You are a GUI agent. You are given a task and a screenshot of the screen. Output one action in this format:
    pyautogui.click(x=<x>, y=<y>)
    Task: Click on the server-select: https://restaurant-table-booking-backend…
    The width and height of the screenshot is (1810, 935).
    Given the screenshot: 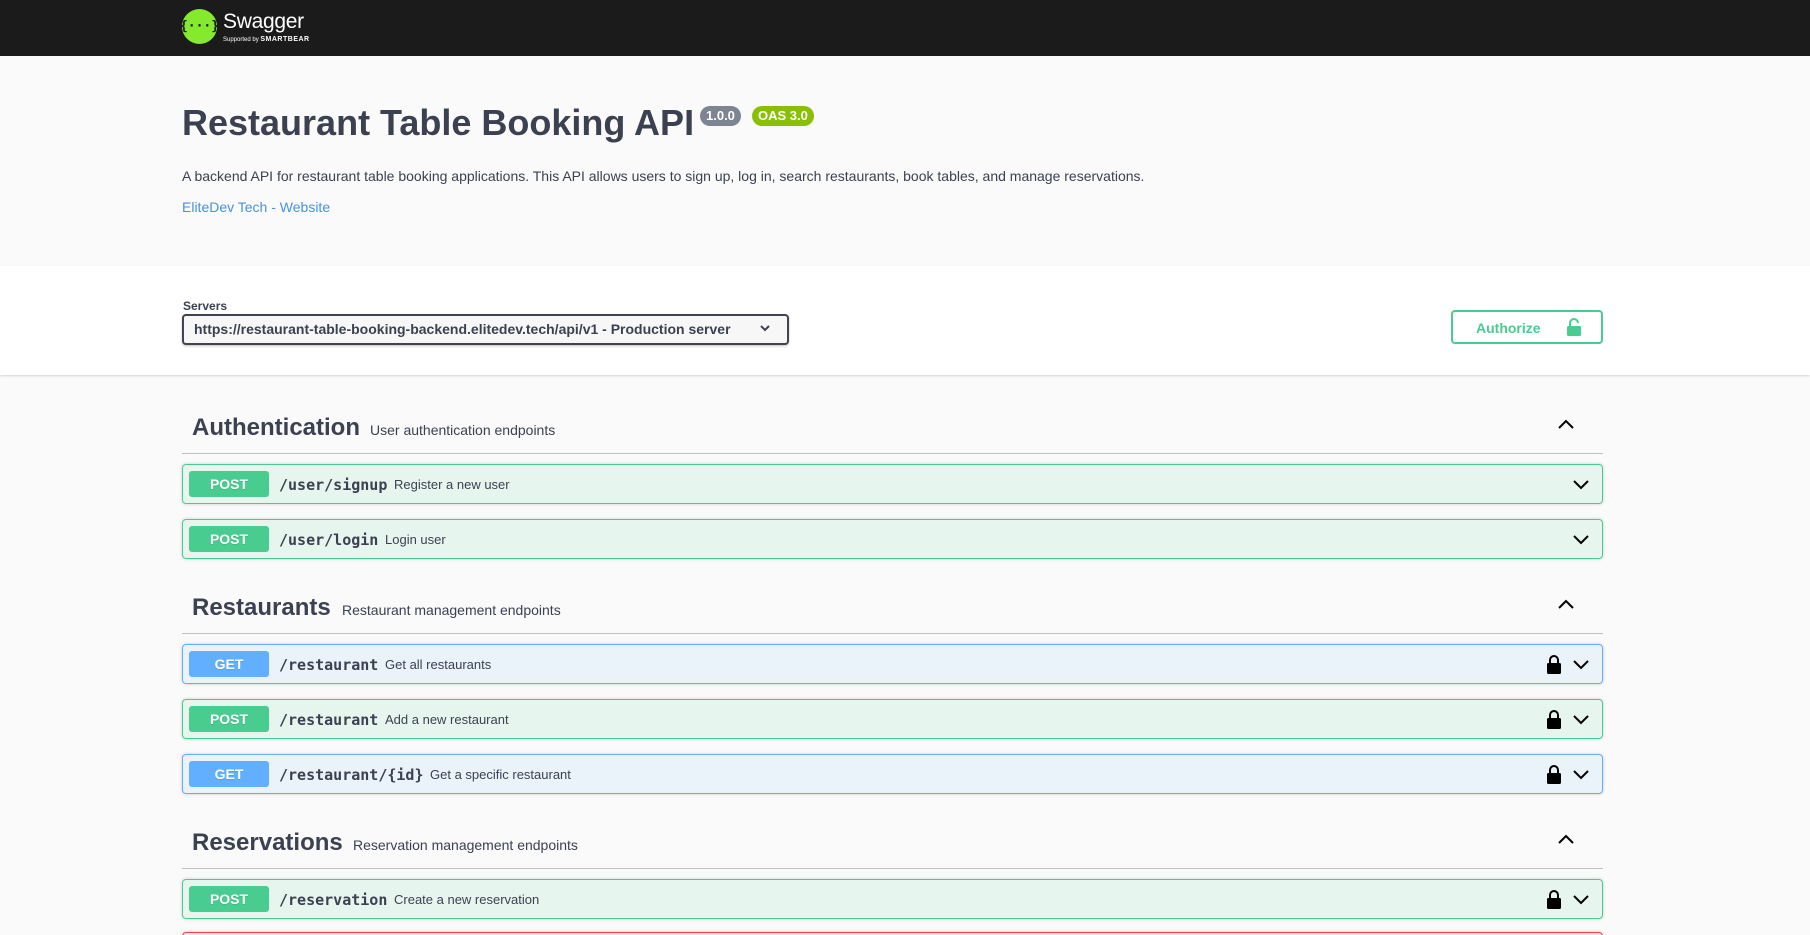 What is the action you would take?
    pyautogui.click(x=485, y=329)
    